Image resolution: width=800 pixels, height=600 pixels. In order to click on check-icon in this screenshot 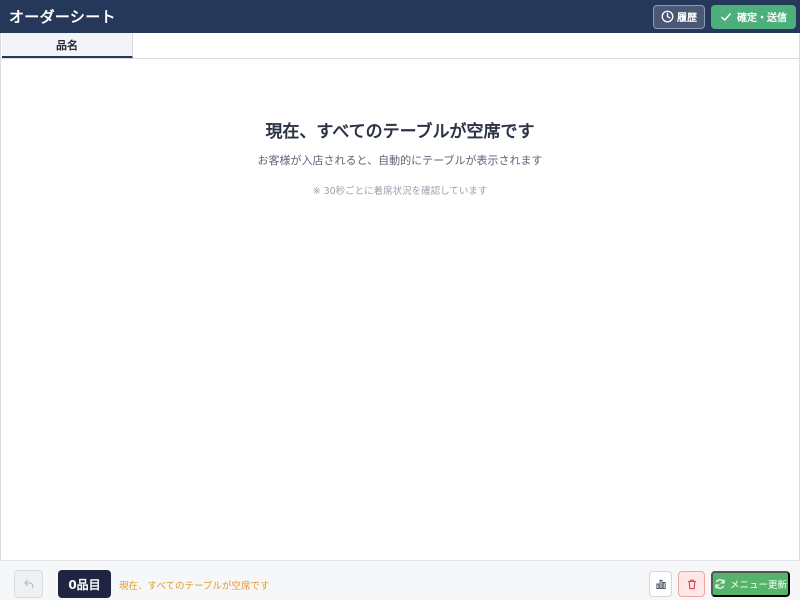, I will do `click(726, 17)`.